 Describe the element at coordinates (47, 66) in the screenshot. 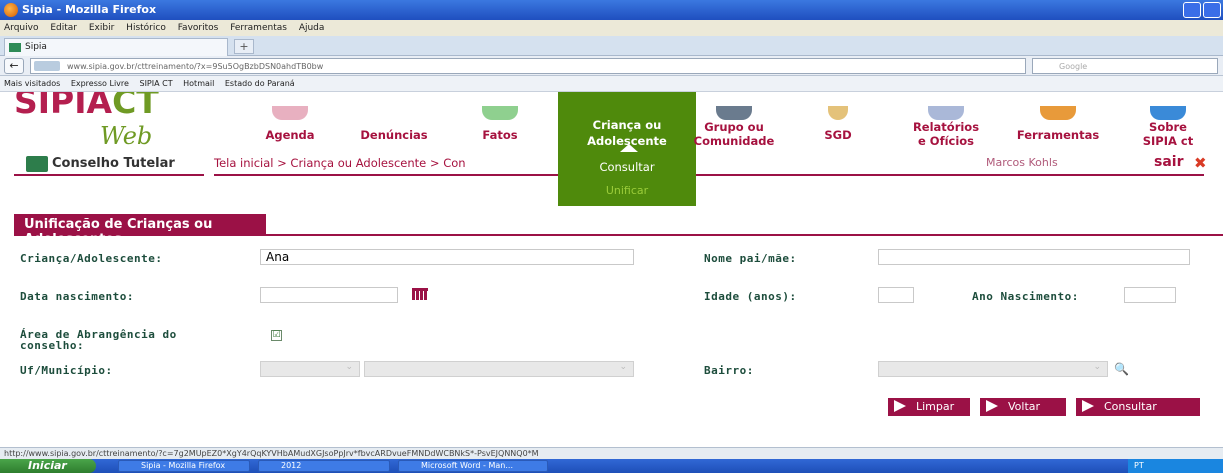

I see `site-identity-icon` at that location.